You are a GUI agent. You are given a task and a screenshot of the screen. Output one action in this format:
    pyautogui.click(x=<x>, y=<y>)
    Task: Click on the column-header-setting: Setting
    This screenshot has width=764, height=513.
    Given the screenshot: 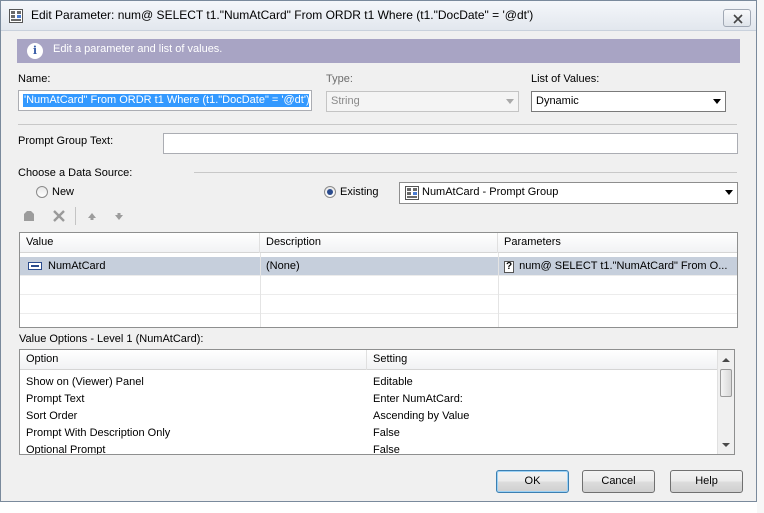 What is the action you would take?
    pyautogui.click(x=542, y=360)
    